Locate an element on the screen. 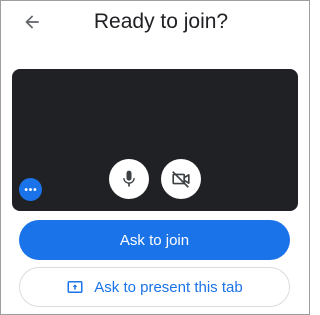 The width and height of the screenshot is (320, 315). more-options-button is located at coordinates (30, 189).